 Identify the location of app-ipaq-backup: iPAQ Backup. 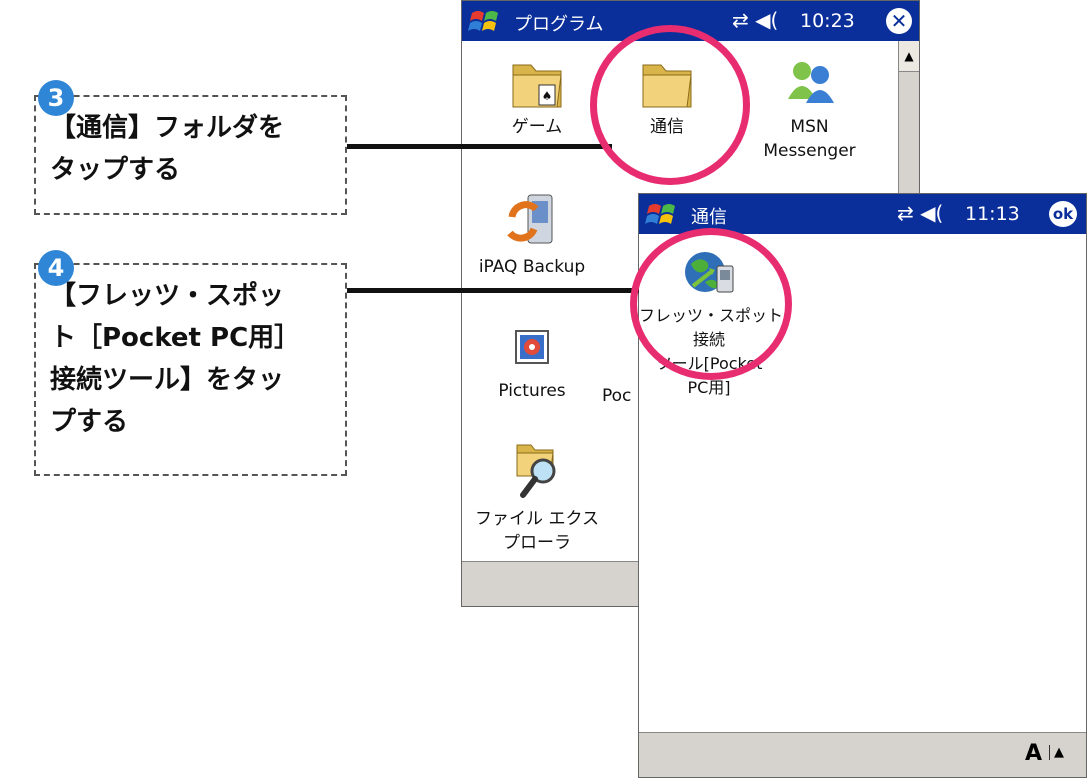
(532, 235).